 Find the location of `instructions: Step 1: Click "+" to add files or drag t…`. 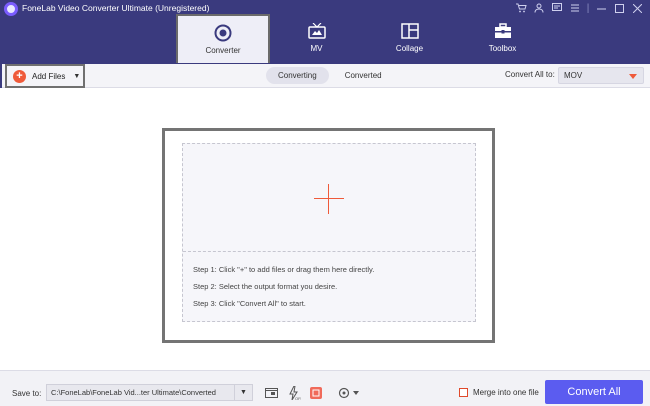

instructions: Step 1: Click "+" to add files or drag t… is located at coordinates (283, 290).